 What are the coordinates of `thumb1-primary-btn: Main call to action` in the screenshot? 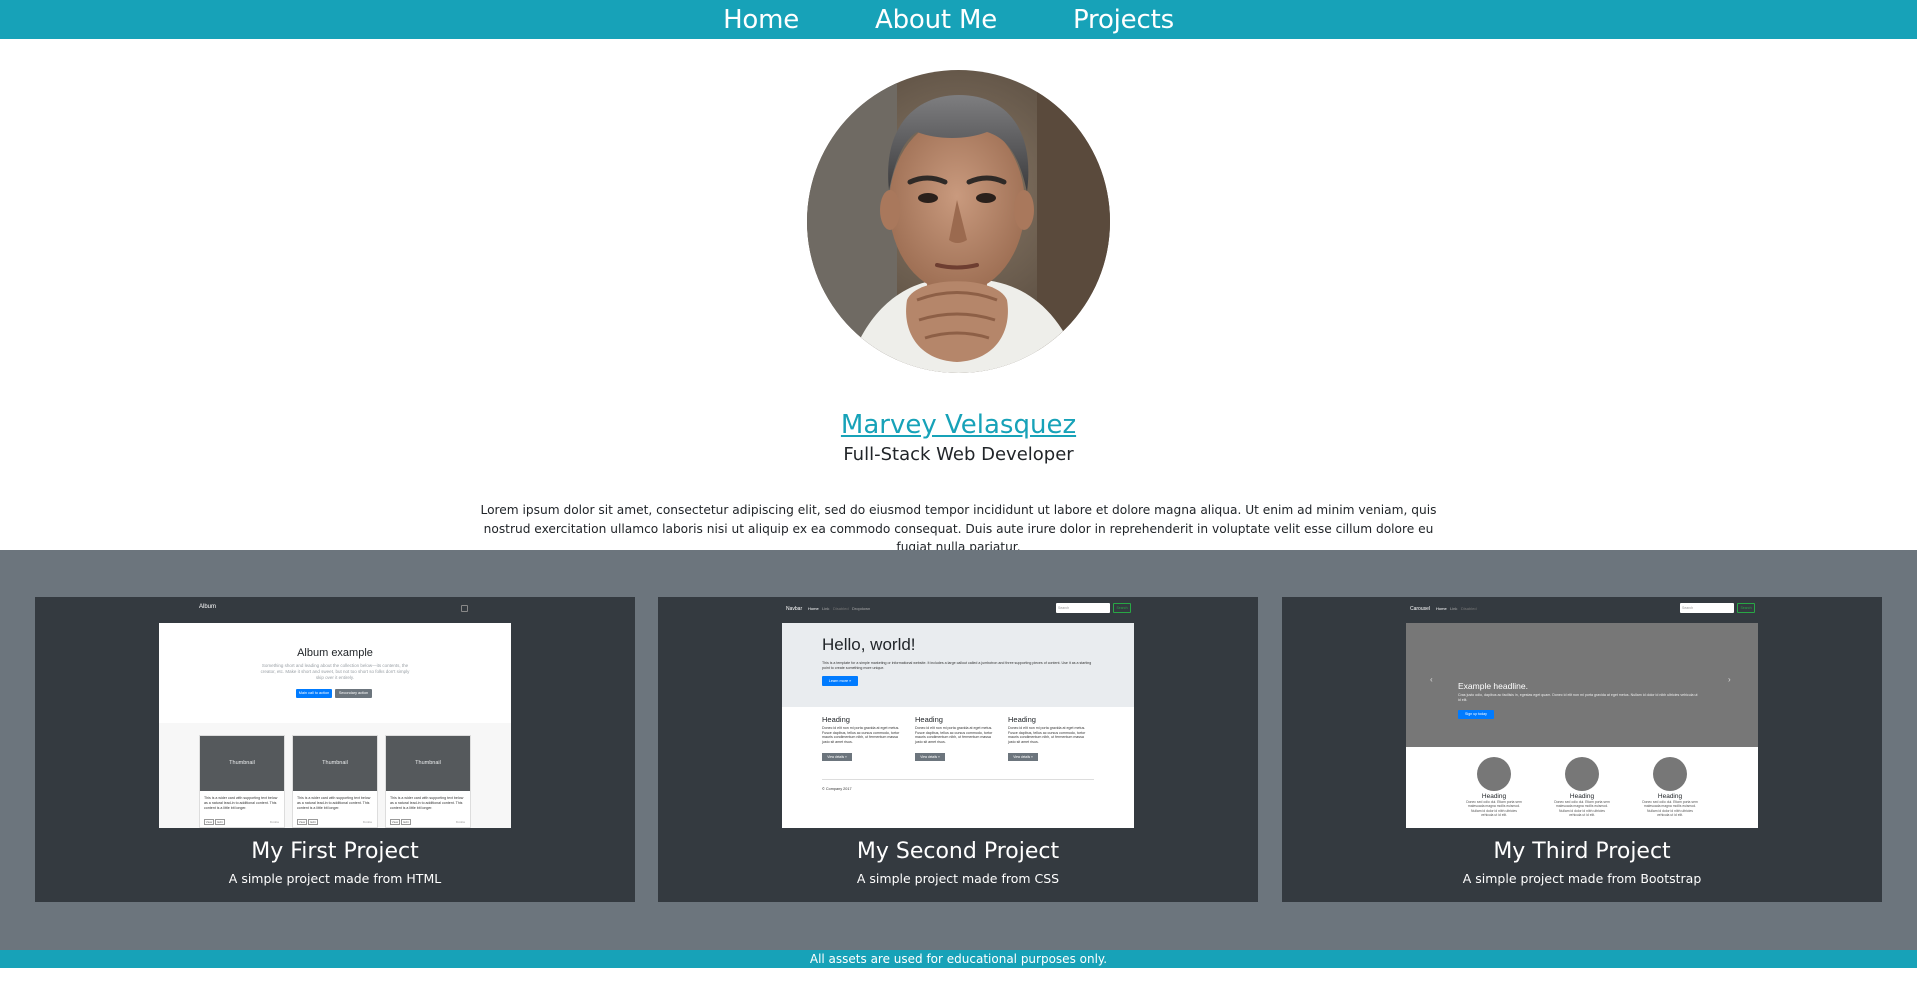 It's located at (314, 693).